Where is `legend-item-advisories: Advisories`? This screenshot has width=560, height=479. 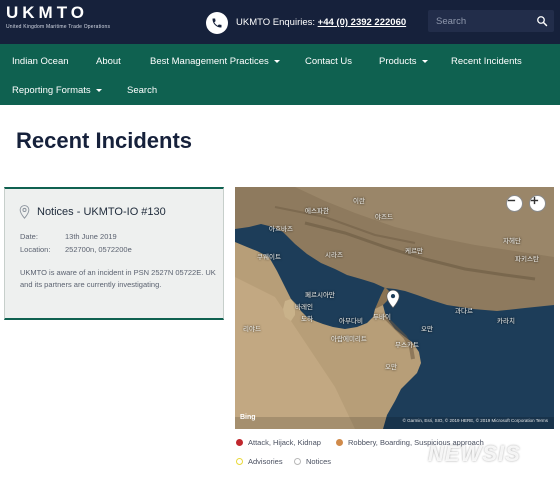
legend-item-advisories: Advisories is located at coordinates (259, 461).